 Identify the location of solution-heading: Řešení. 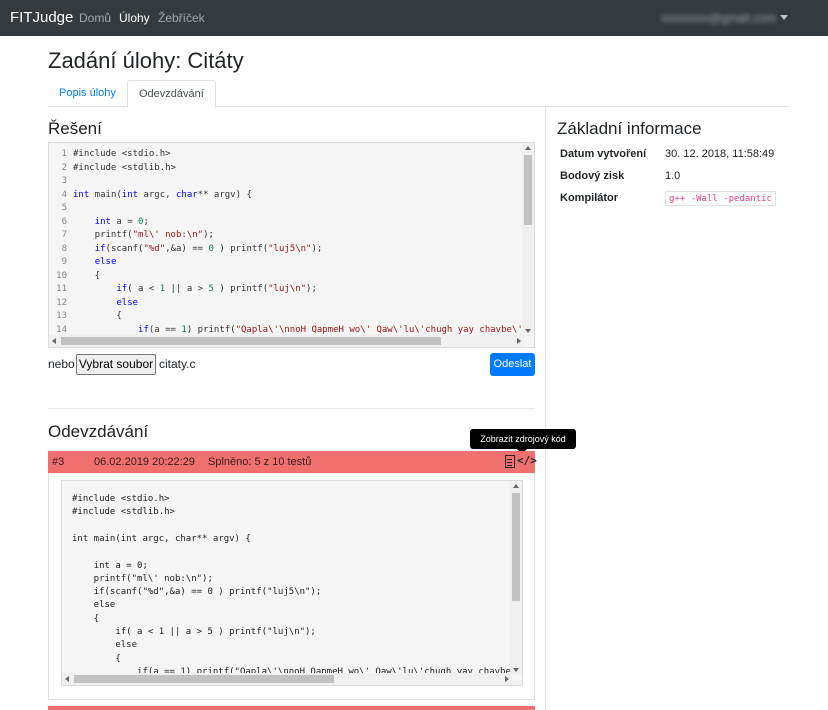
(75, 128).